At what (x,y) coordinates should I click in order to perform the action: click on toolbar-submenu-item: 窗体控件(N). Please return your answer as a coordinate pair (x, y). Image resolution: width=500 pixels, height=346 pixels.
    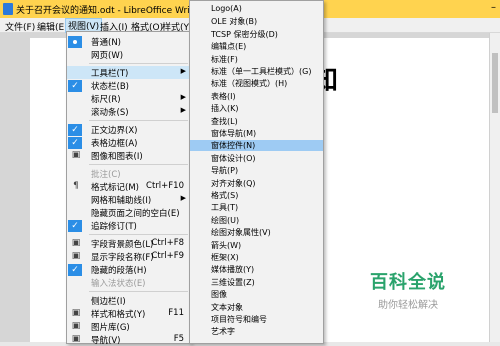
    Looking at the image, I should click on (256, 146).